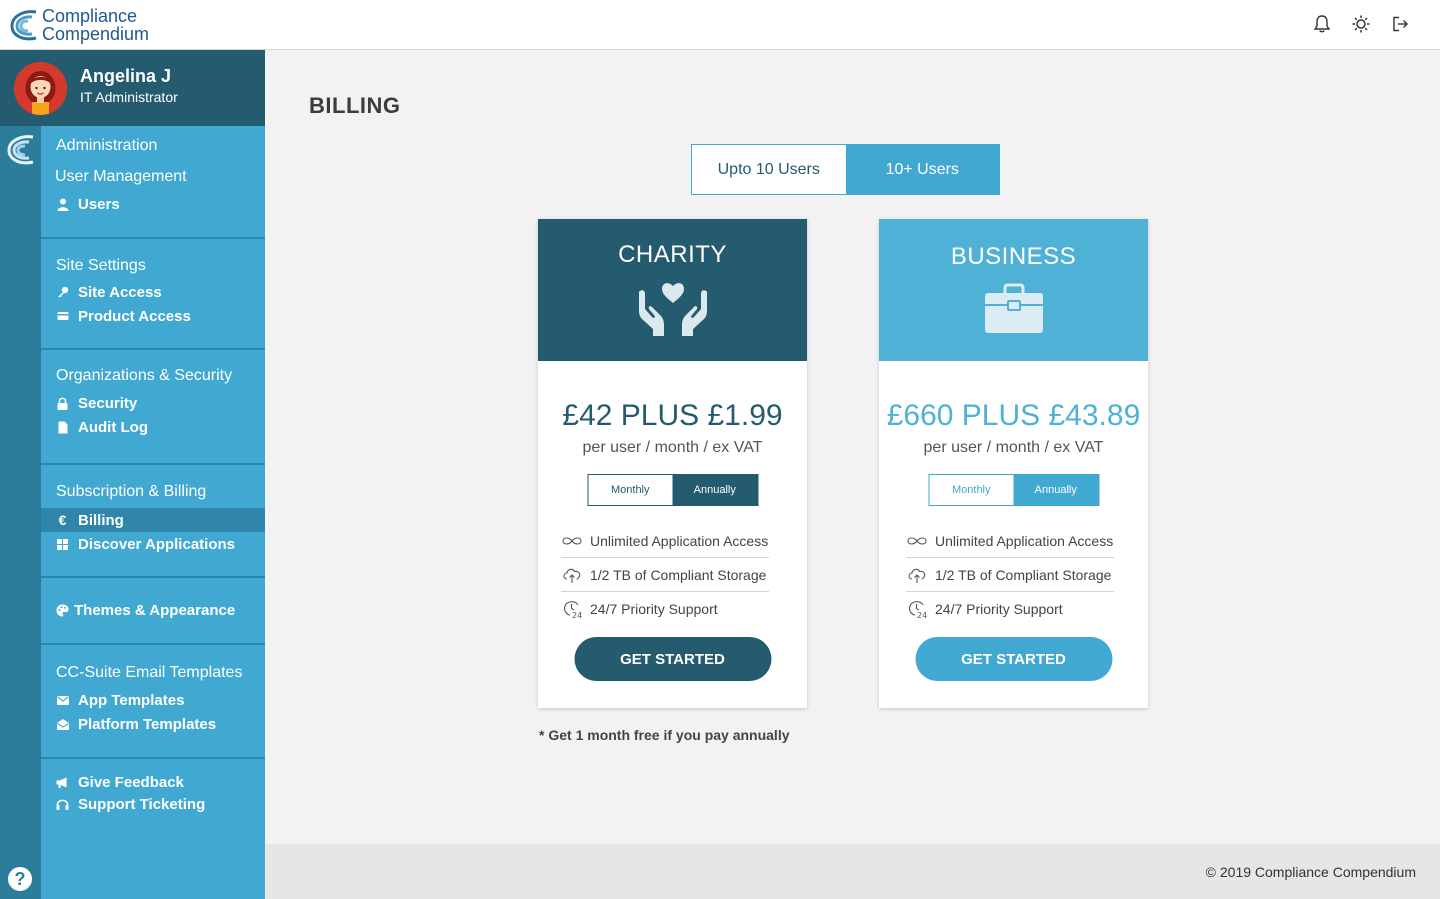 Image resolution: width=1440 pixels, height=899 pixels. What do you see at coordinates (922, 615) in the screenshot?
I see `svg-text: 24` at bounding box center [922, 615].